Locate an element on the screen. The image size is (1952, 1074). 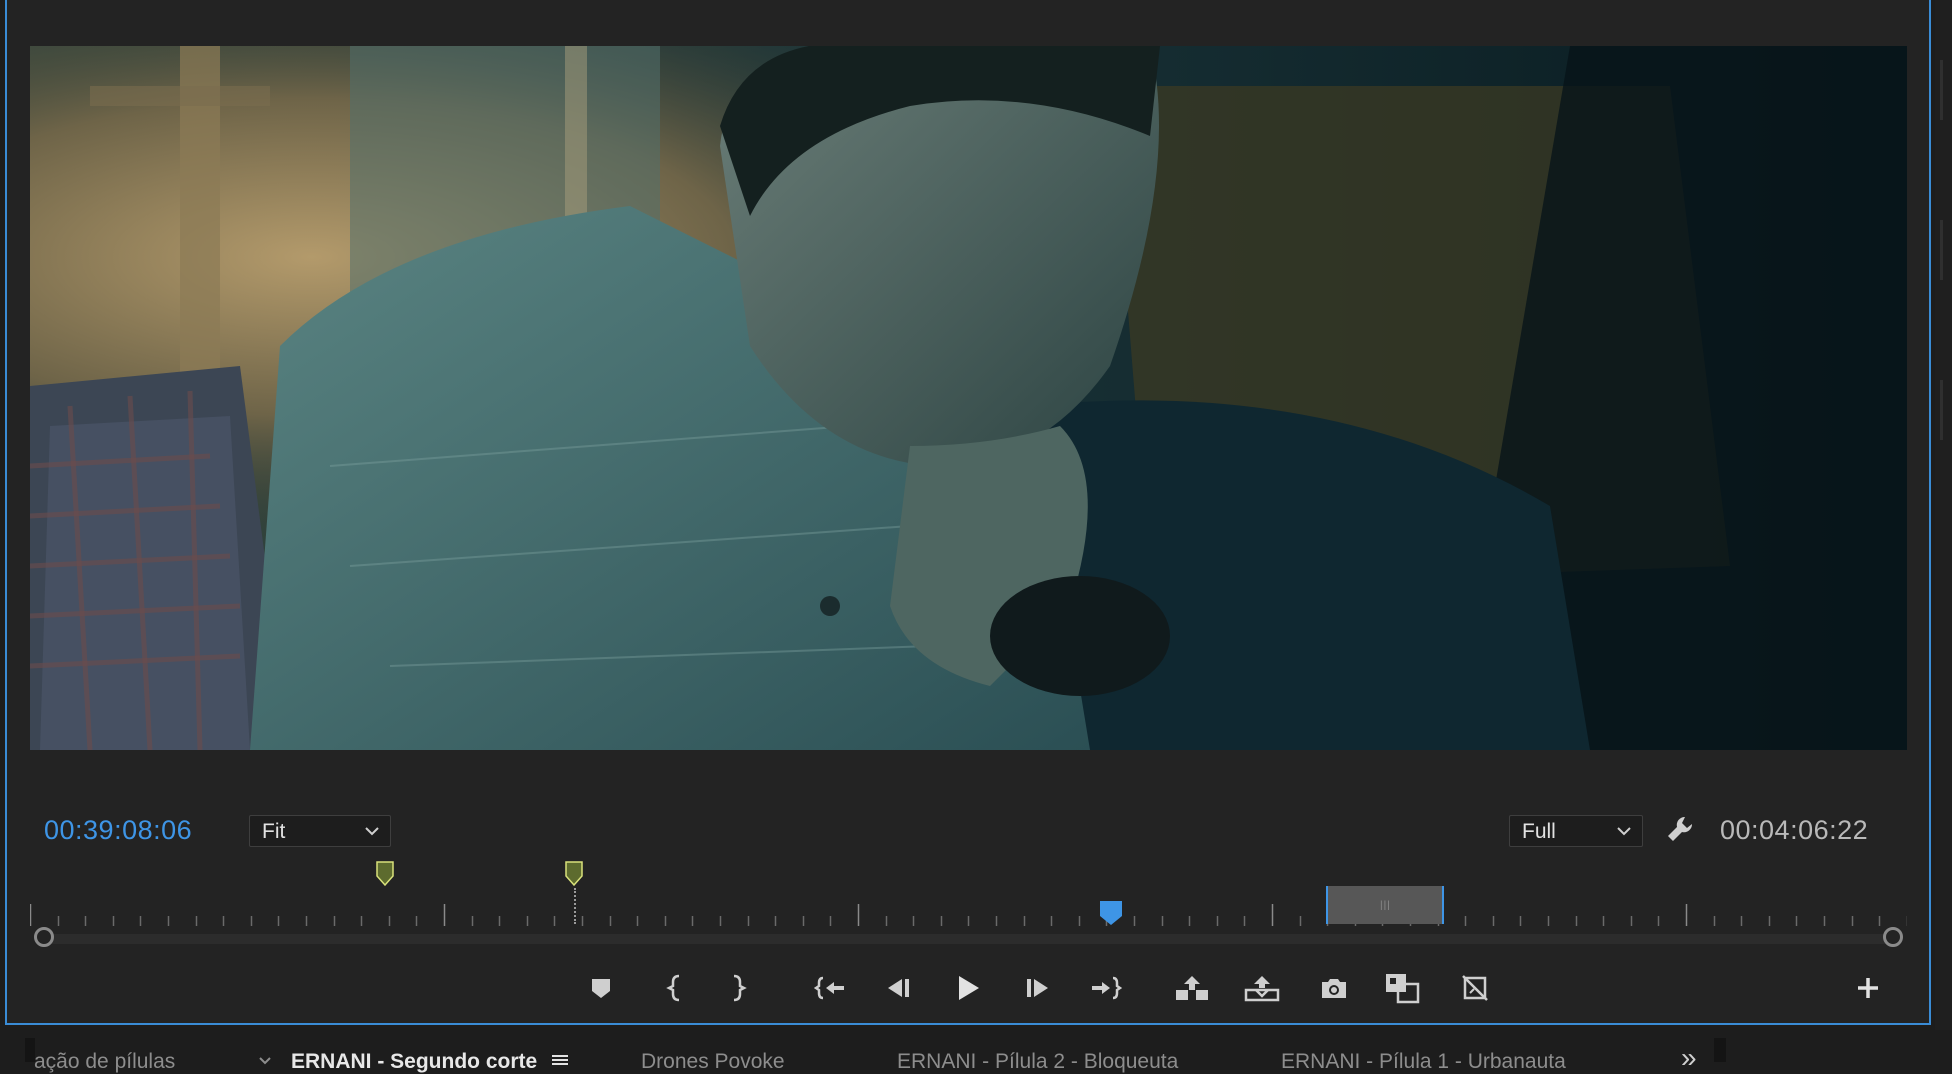
marker is located at coordinates (385, 876).